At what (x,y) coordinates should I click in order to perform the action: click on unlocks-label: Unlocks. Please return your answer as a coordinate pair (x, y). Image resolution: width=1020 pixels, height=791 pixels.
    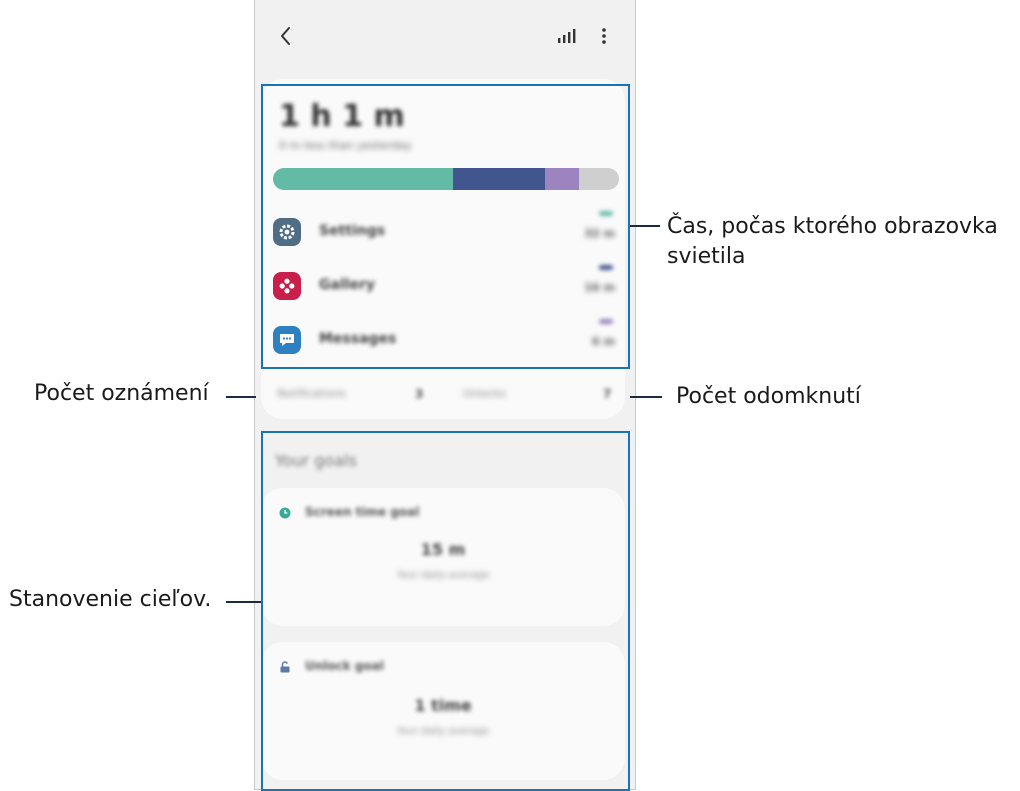
    Looking at the image, I should click on (484, 393).